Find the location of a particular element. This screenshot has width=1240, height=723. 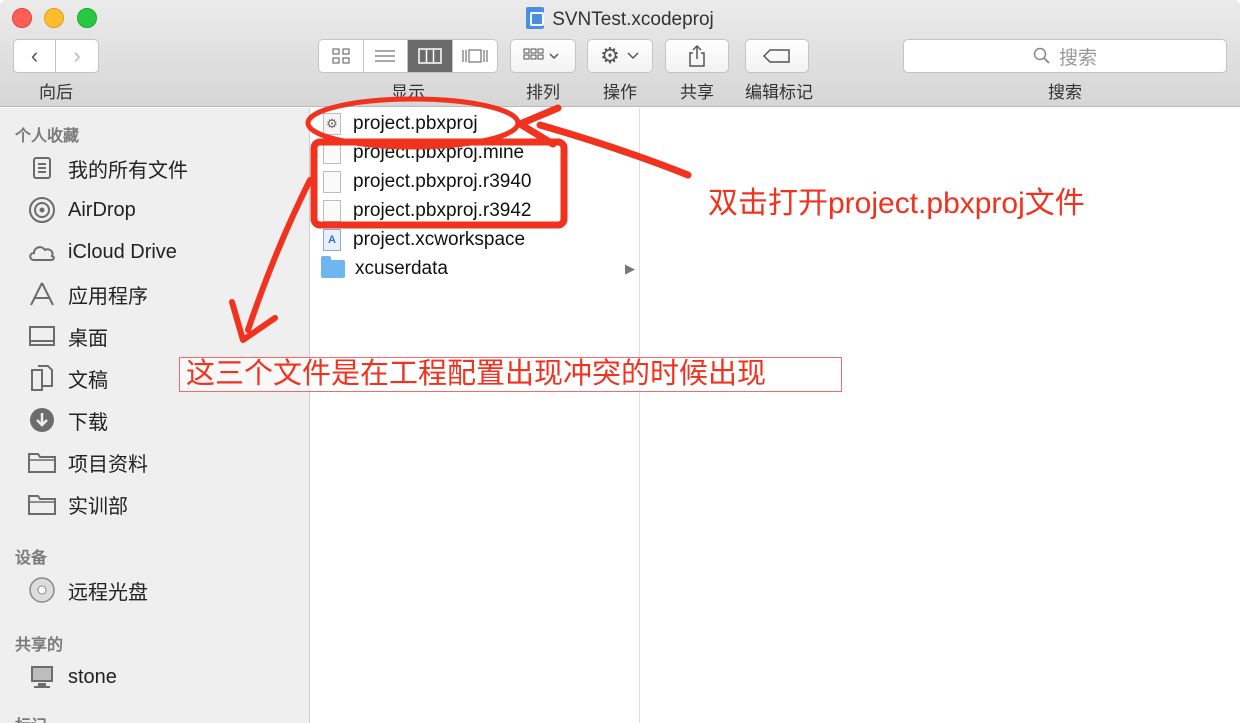

window-title: SVNTest.xcodeproj is located at coordinates (620, 19).